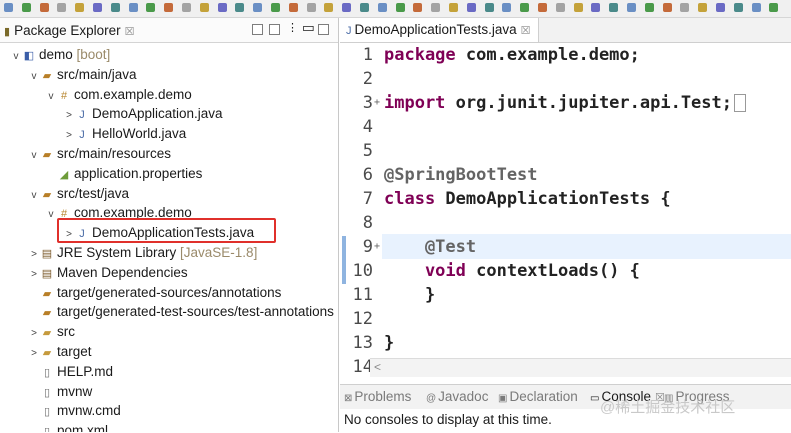 This screenshot has height=433, width=791. What do you see at coordinates (740, 103) in the screenshot?
I see `folded-block-icon` at bounding box center [740, 103].